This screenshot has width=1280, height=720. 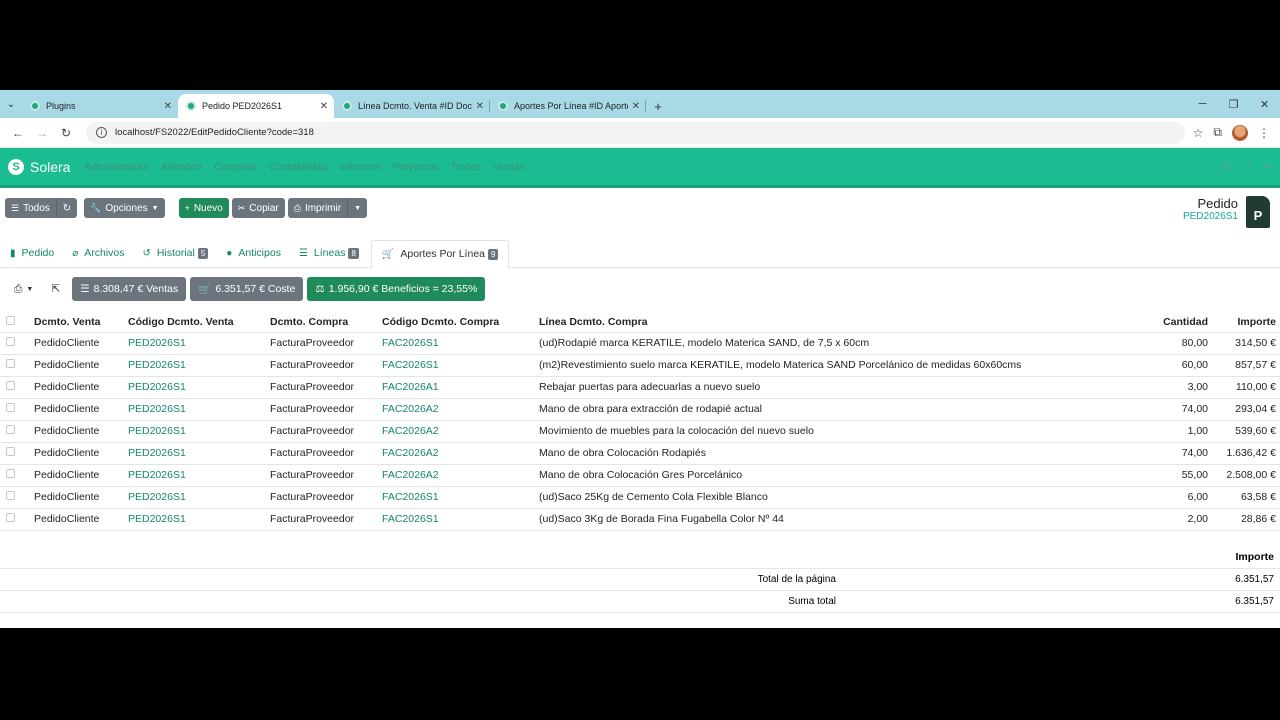 I want to click on new-button: + Nuevo, so click(x=203, y=208).